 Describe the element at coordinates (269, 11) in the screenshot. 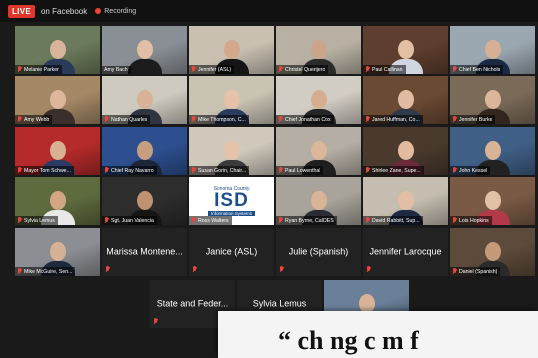

I see `top-status-bar: LIVE on Facebook Recording` at that location.